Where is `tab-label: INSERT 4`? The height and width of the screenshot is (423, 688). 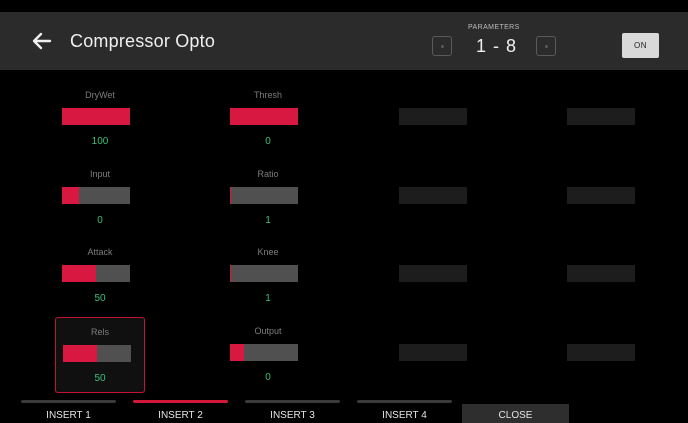
tab-label: INSERT 4 is located at coordinates (404, 415).